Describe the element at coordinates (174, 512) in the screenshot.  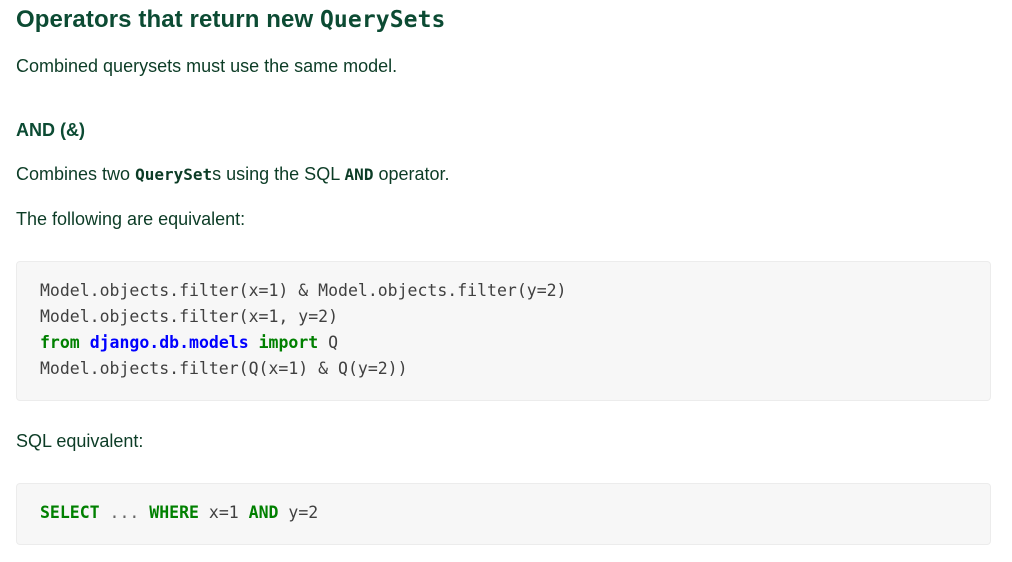
I see `sql-keyword-where: WHERE` at that location.